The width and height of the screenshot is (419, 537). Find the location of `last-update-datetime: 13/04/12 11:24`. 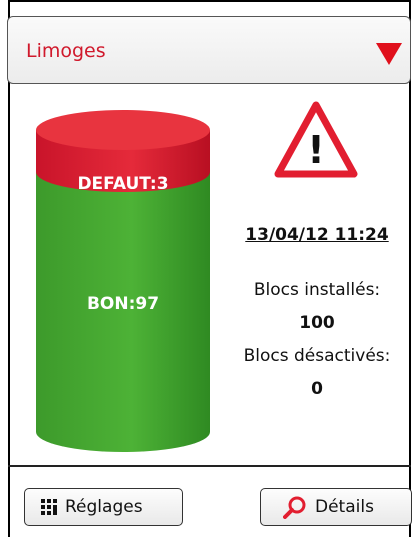

last-update-datetime: 13/04/12 11:24 is located at coordinates (317, 235).